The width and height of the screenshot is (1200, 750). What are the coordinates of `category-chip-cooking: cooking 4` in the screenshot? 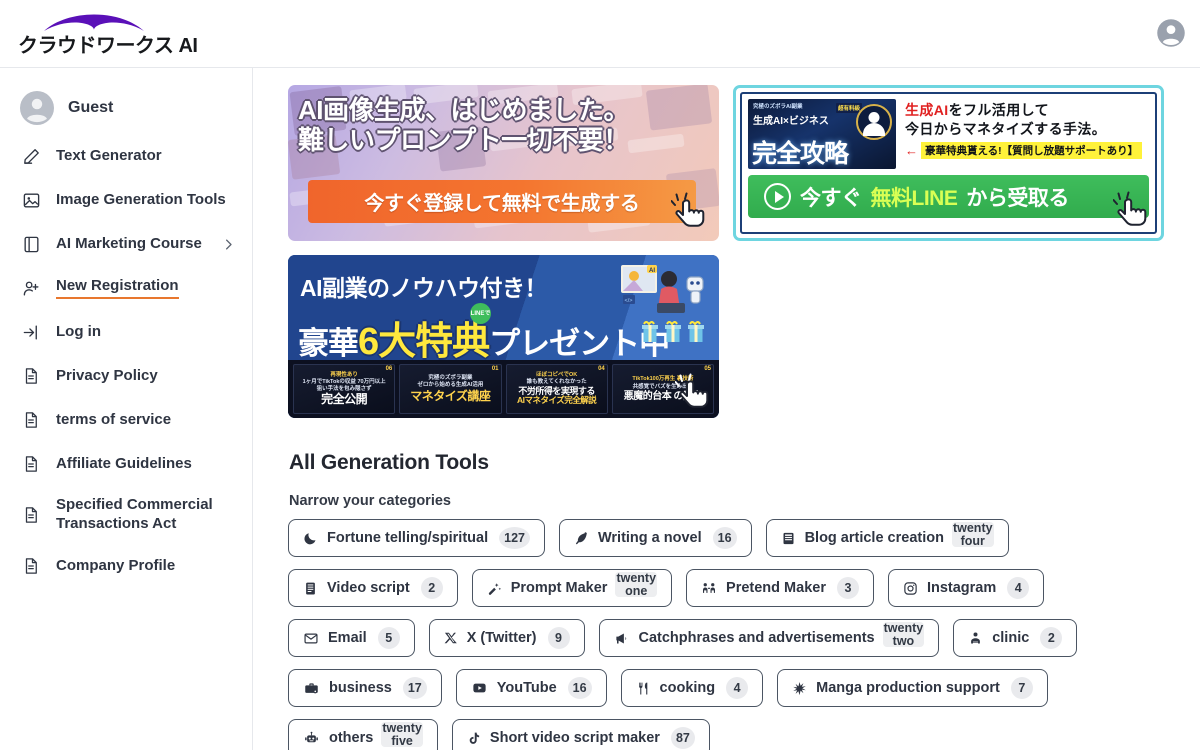 It's located at (692, 688).